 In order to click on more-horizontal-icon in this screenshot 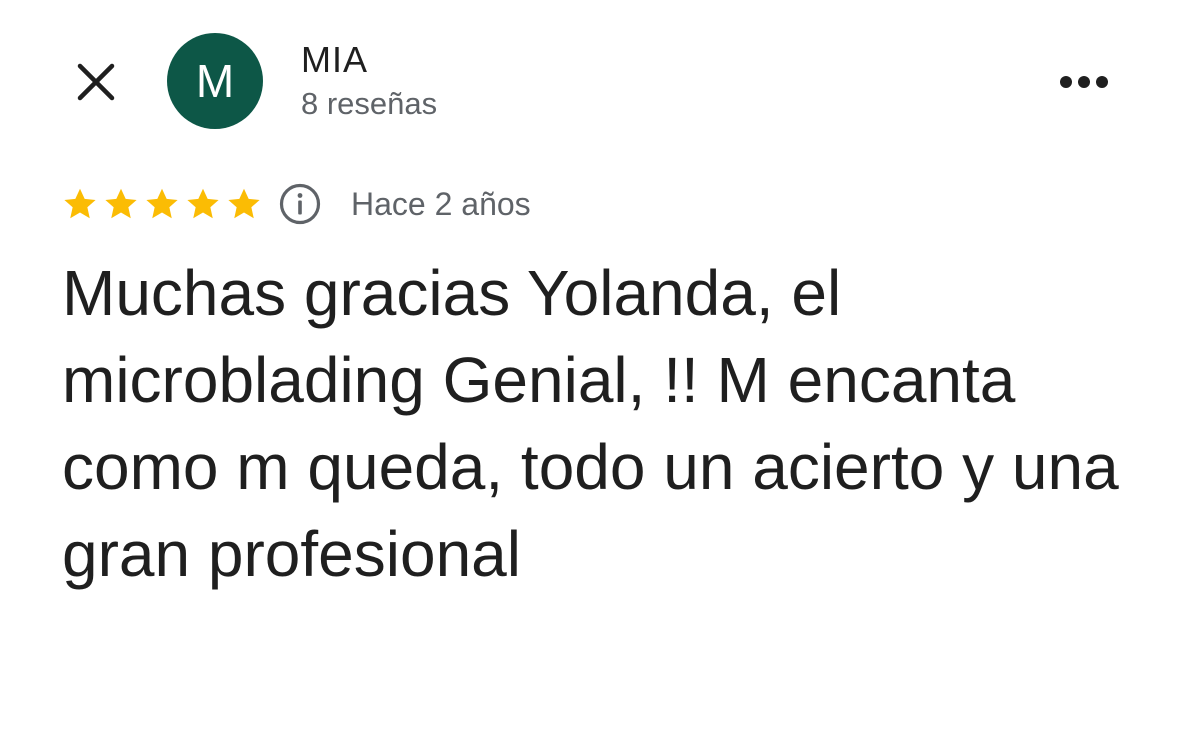, I will do `click(1084, 82)`.